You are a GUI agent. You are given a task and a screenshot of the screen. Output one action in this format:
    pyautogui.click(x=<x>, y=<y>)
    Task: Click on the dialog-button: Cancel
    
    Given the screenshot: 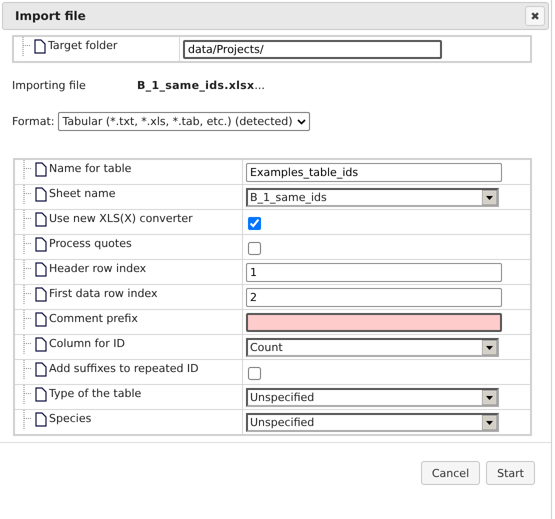 What is the action you would take?
    pyautogui.click(x=450, y=473)
    